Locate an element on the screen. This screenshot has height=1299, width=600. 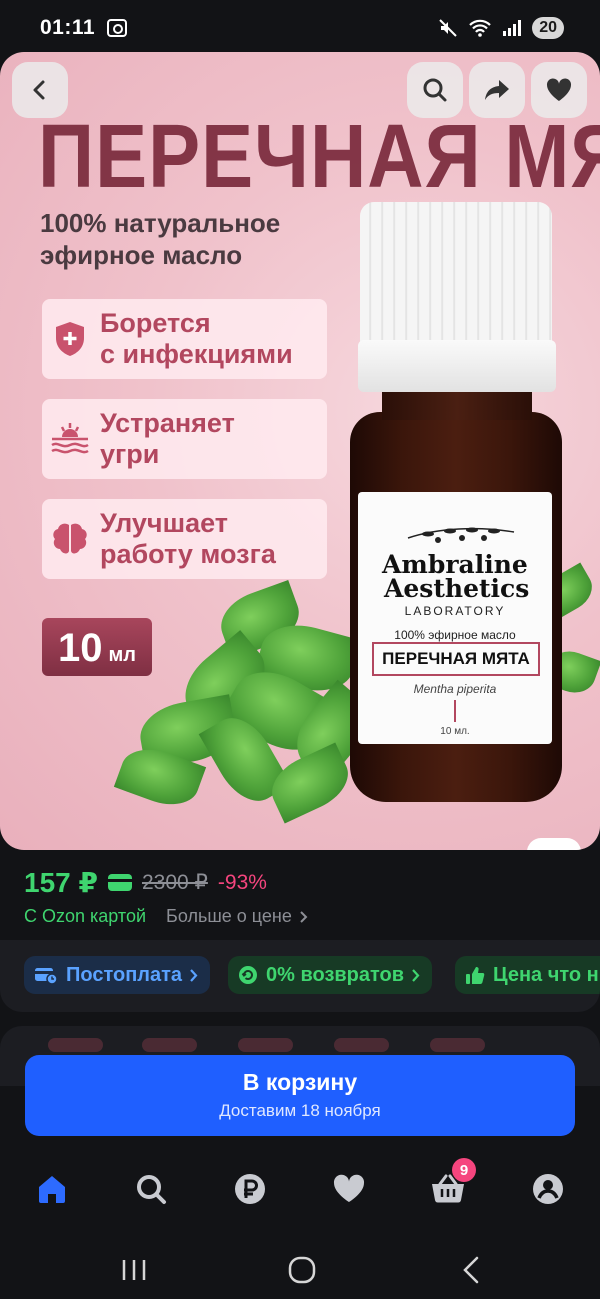
brain-icon is located at coordinates (70, 539).